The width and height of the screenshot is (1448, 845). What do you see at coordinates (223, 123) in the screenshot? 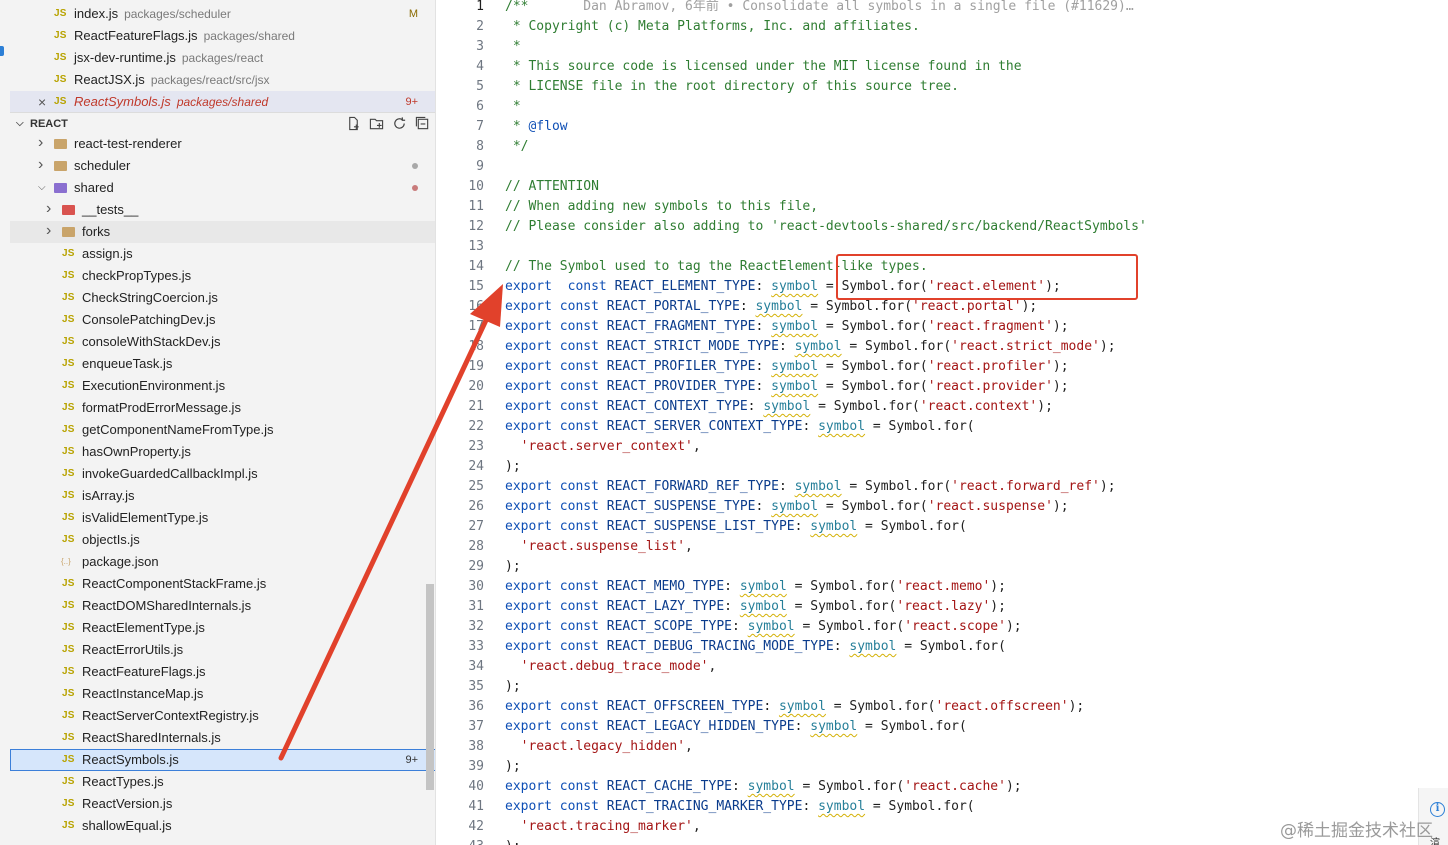
I see `explorer-section-header: ⌵ REACT` at bounding box center [223, 123].